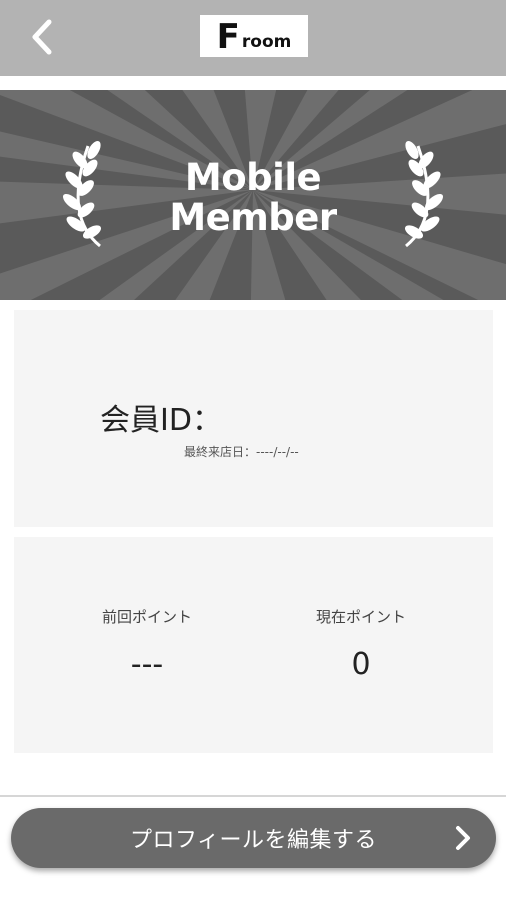 Image resolution: width=506 pixels, height=900 pixels. Describe the element at coordinates (228, 37) in the screenshot. I see `logo-letter: F` at that location.